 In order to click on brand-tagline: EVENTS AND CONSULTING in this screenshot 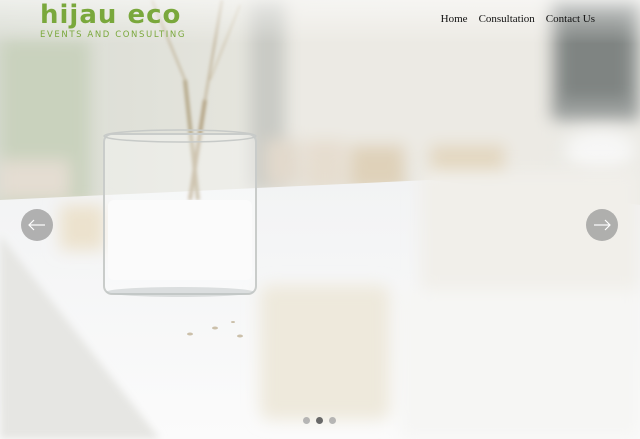, I will do `click(113, 35)`.